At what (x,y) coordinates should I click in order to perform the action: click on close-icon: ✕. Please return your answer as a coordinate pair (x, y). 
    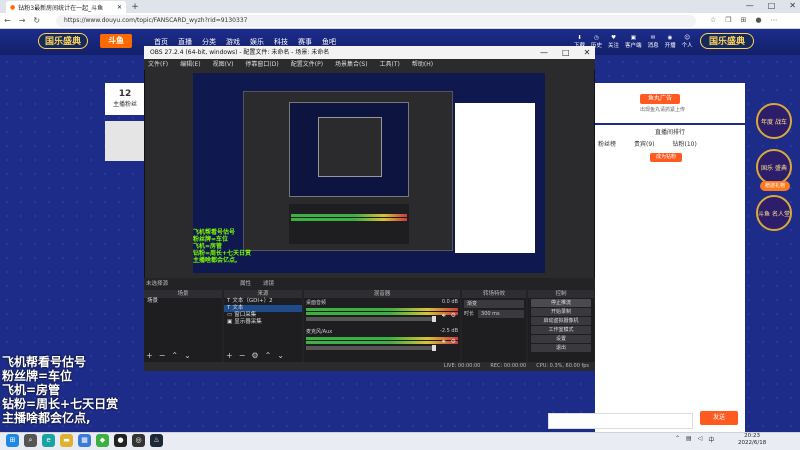
    Looking at the image, I should click on (792, 5).